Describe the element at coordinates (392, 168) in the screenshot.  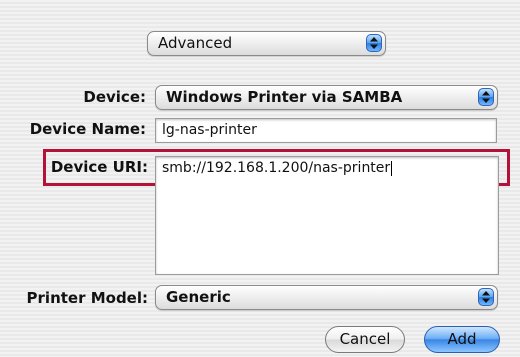
I see `text-caret` at that location.